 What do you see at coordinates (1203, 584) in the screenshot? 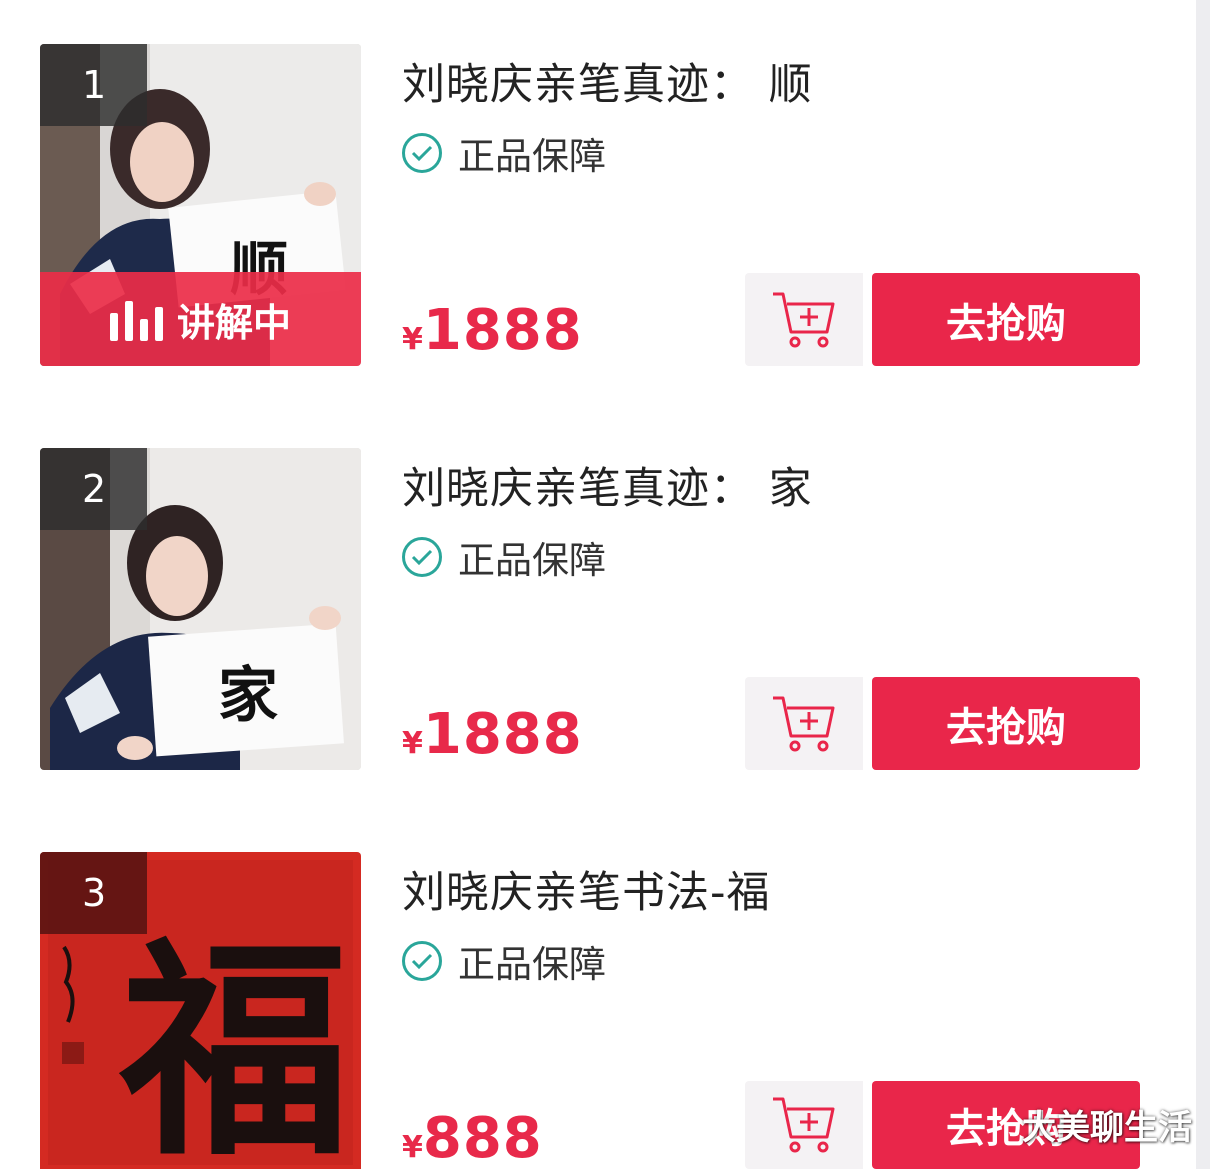
I see `scrollbar-track` at bounding box center [1203, 584].